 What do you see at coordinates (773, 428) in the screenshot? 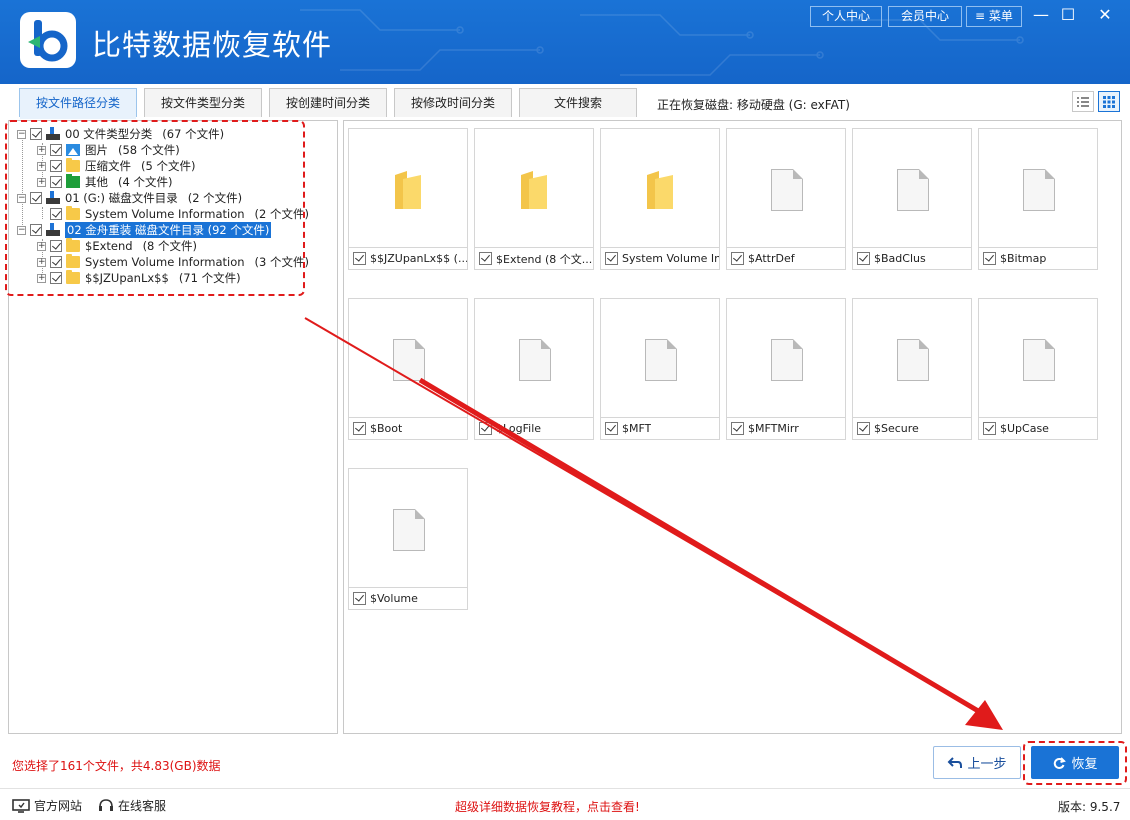
I see `file-name: $MFTMirr` at bounding box center [773, 428].